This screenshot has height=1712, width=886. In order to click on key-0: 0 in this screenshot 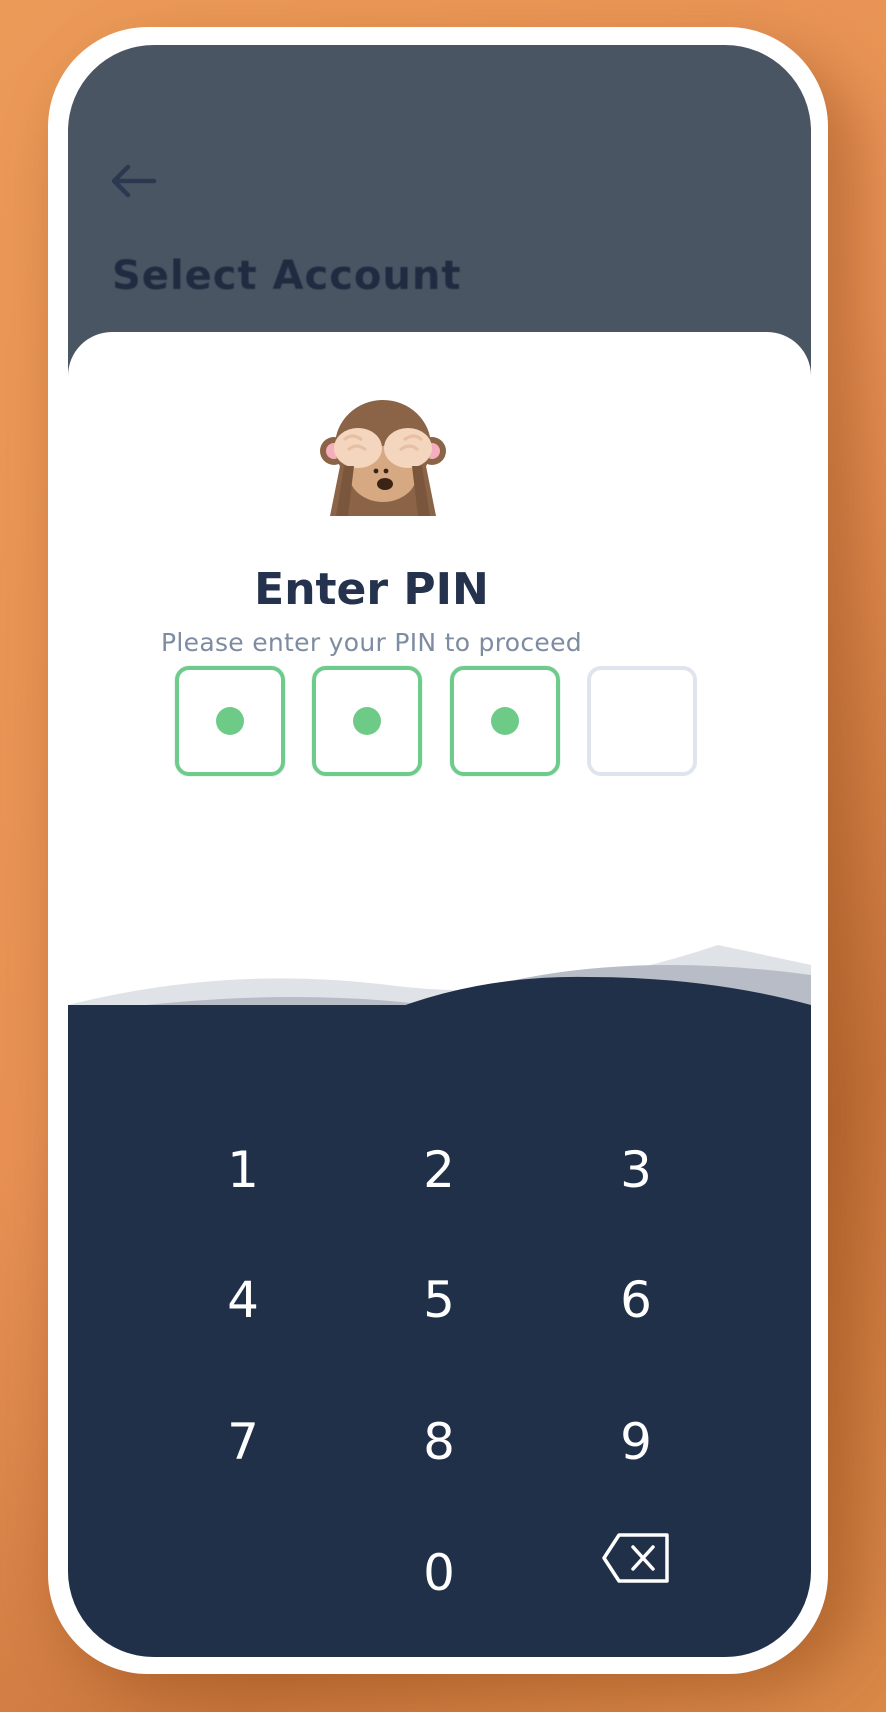, I will do `click(439, 1573)`.